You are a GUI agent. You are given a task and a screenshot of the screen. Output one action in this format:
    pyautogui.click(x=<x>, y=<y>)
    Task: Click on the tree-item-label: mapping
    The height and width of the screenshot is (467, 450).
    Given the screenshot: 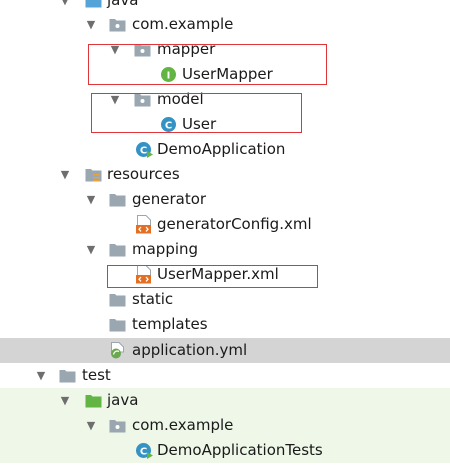 What is the action you would take?
    pyautogui.click(x=165, y=249)
    